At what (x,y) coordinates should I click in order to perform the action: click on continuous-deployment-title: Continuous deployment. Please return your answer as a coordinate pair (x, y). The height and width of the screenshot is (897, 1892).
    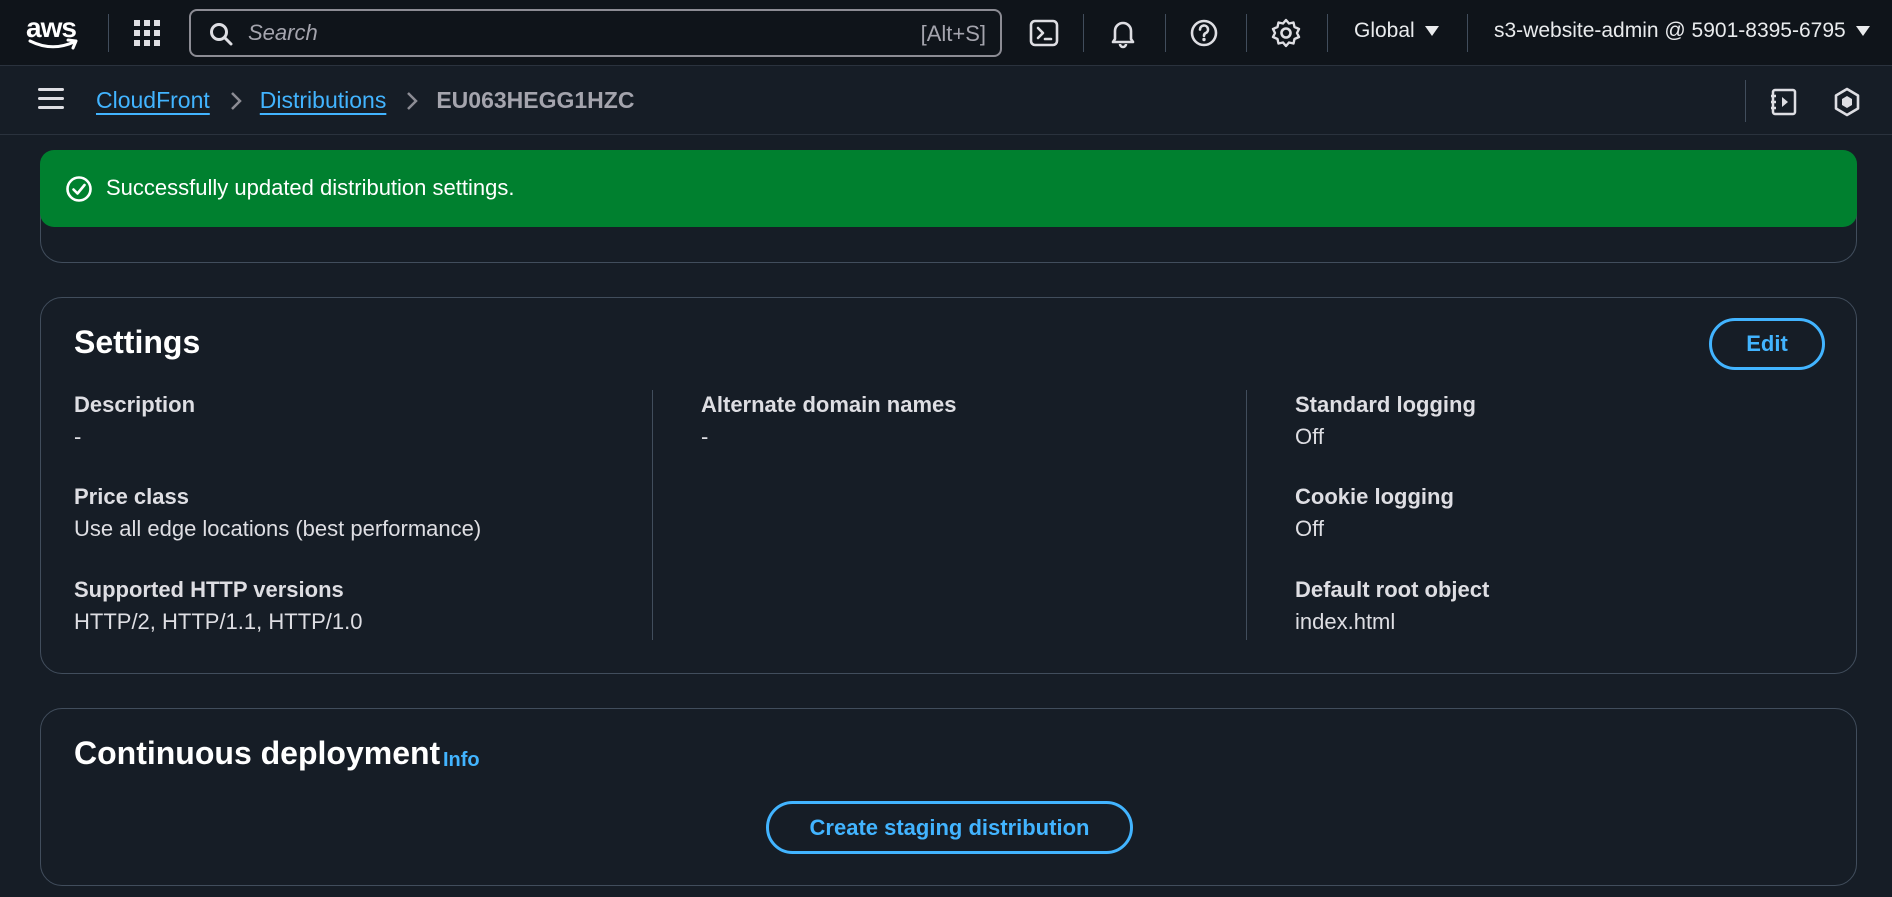
    Looking at the image, I should click on (257, 753).